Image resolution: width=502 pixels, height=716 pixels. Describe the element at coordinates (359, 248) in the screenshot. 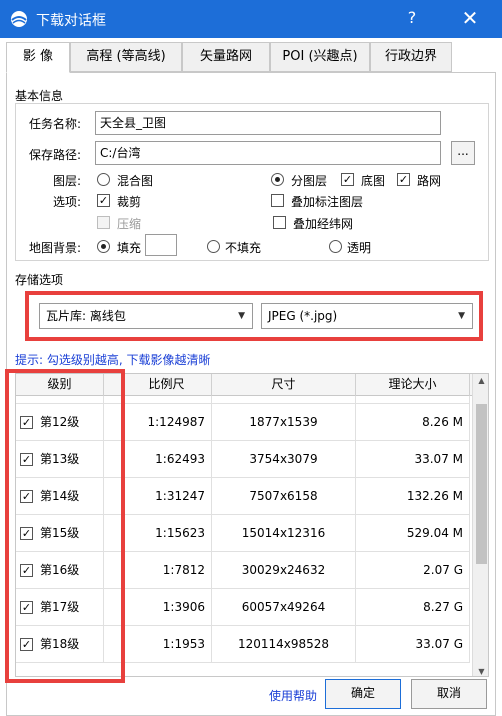

I see `bg-transparent-label: 透明` at that location.